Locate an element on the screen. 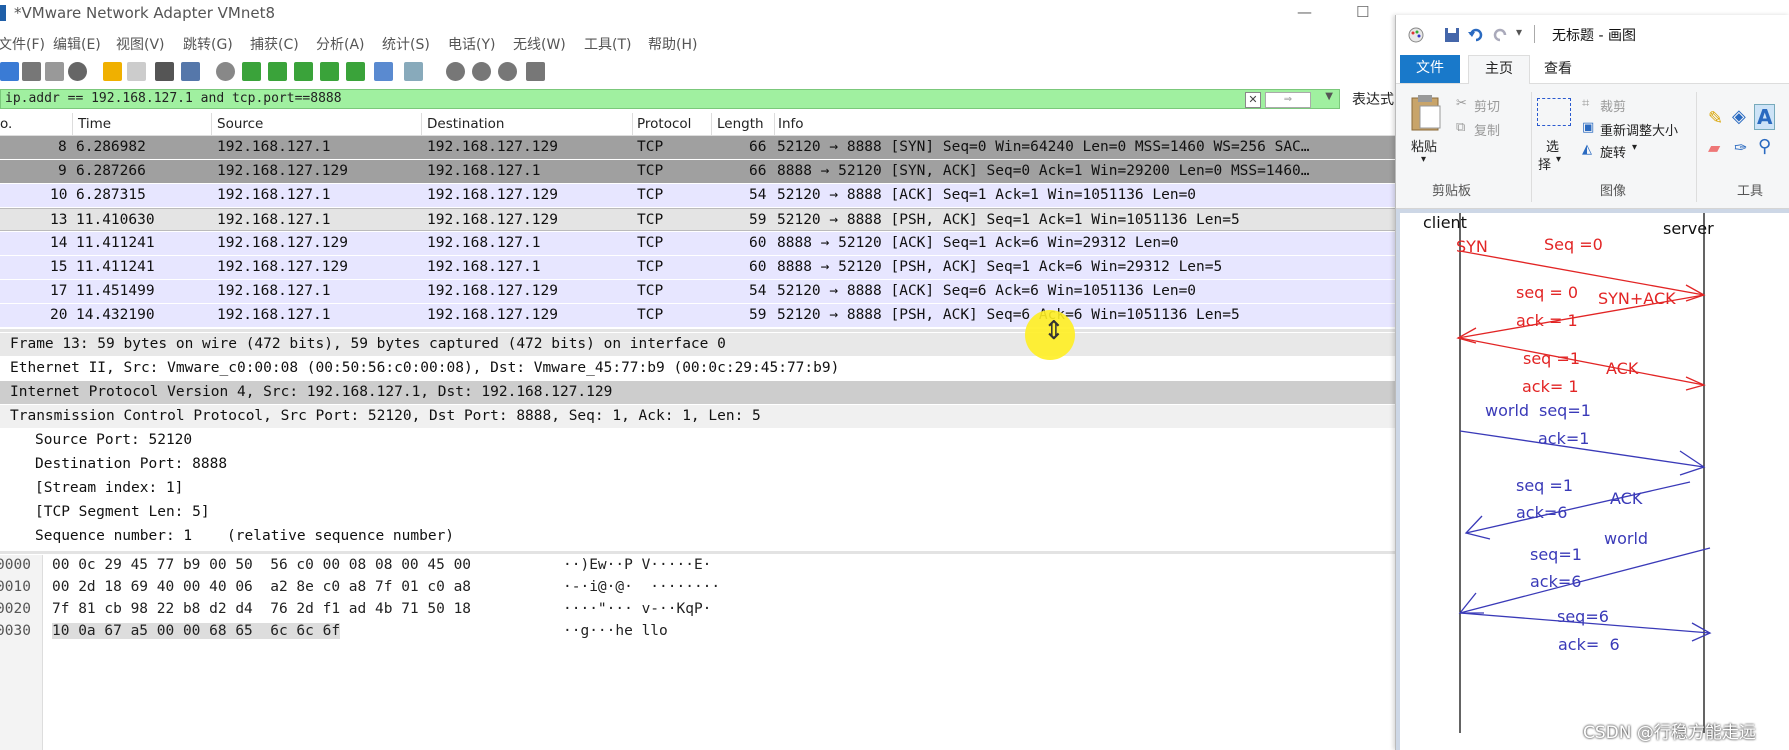 The width and height of the screenshot is (1789, 750). col-source: Source is located at coordinates (240, 124).